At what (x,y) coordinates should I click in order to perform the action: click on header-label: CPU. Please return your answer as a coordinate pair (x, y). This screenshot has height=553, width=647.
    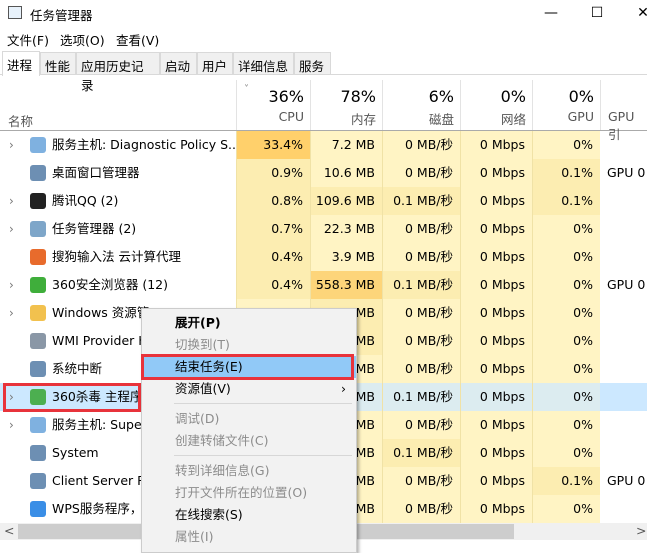
    Looking at the image, I should click on (291, 116).